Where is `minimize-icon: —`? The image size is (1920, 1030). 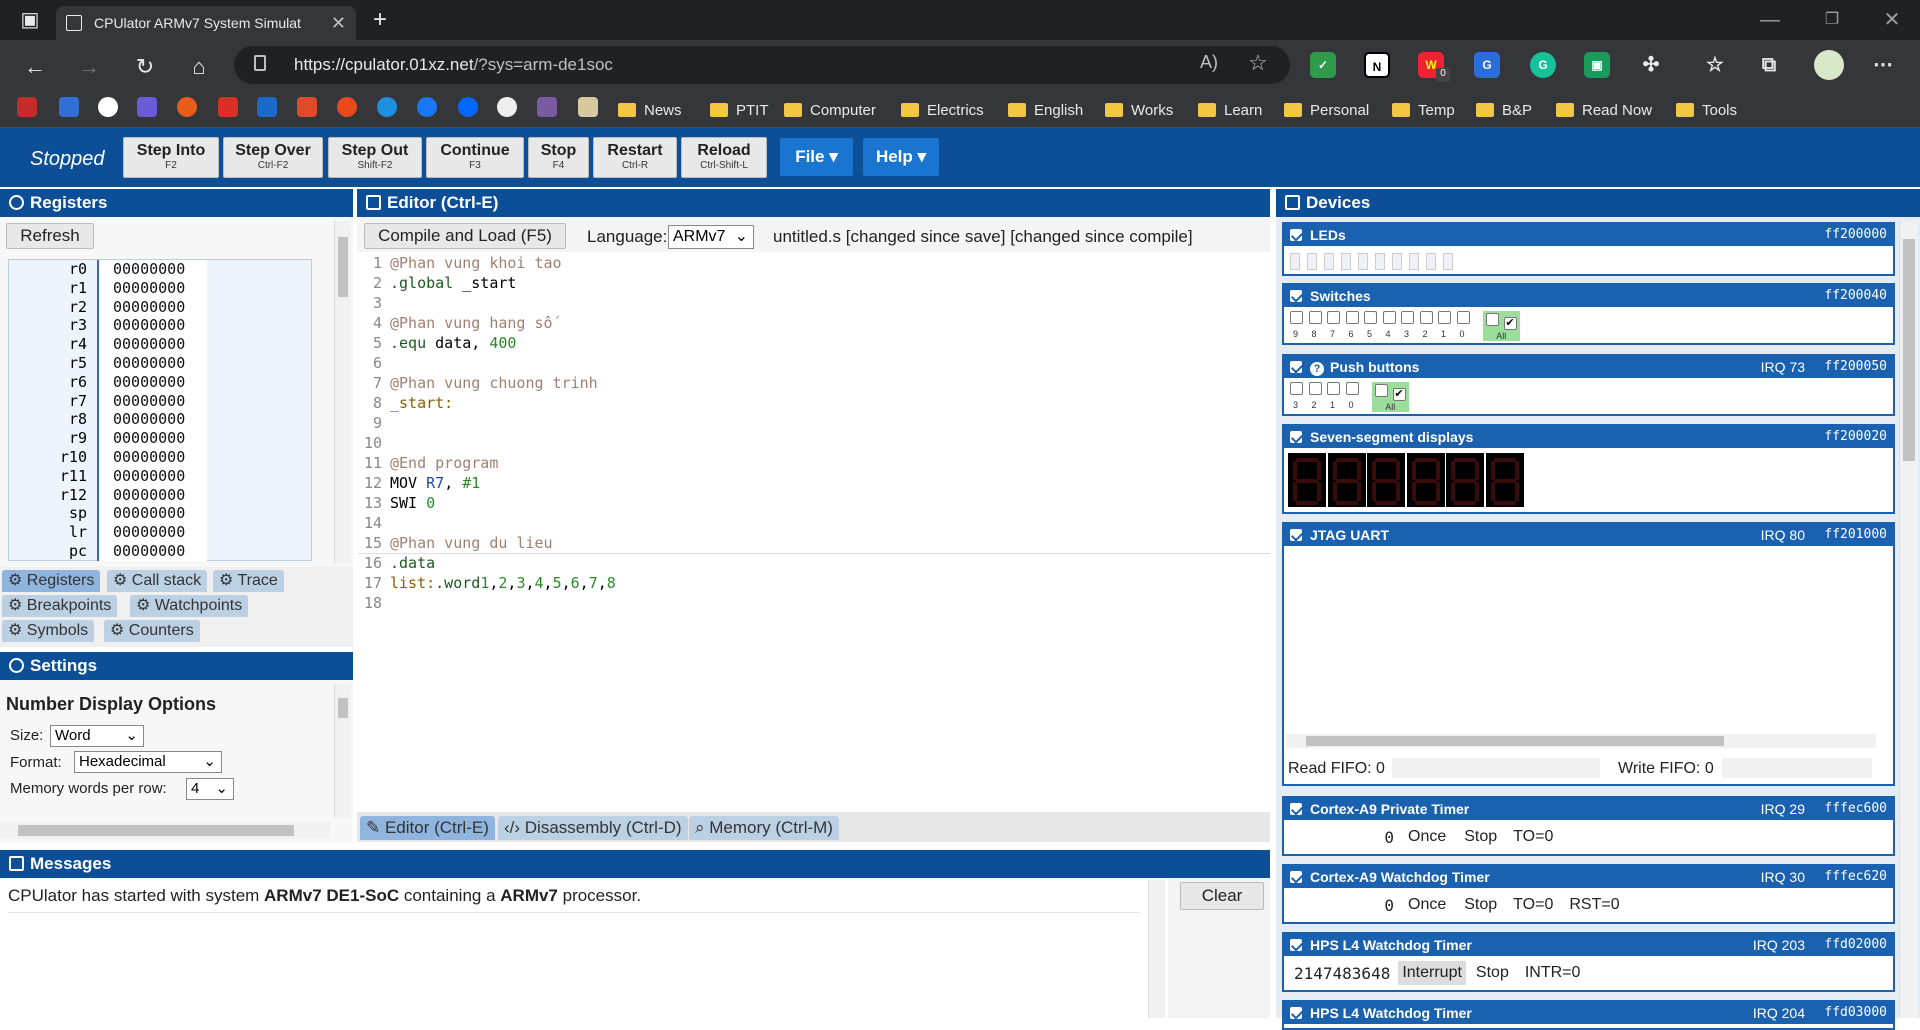
minimize-icon: — is located at coordinates (1770, 20).